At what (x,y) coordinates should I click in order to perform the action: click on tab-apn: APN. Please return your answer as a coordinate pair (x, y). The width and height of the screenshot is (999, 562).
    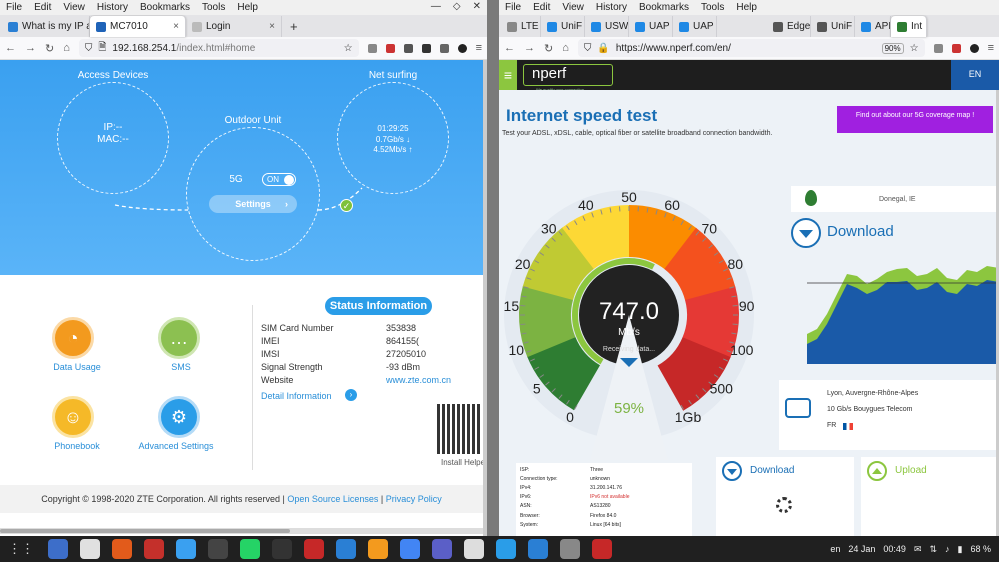
    Looking at the image, I should click on (873, 26).